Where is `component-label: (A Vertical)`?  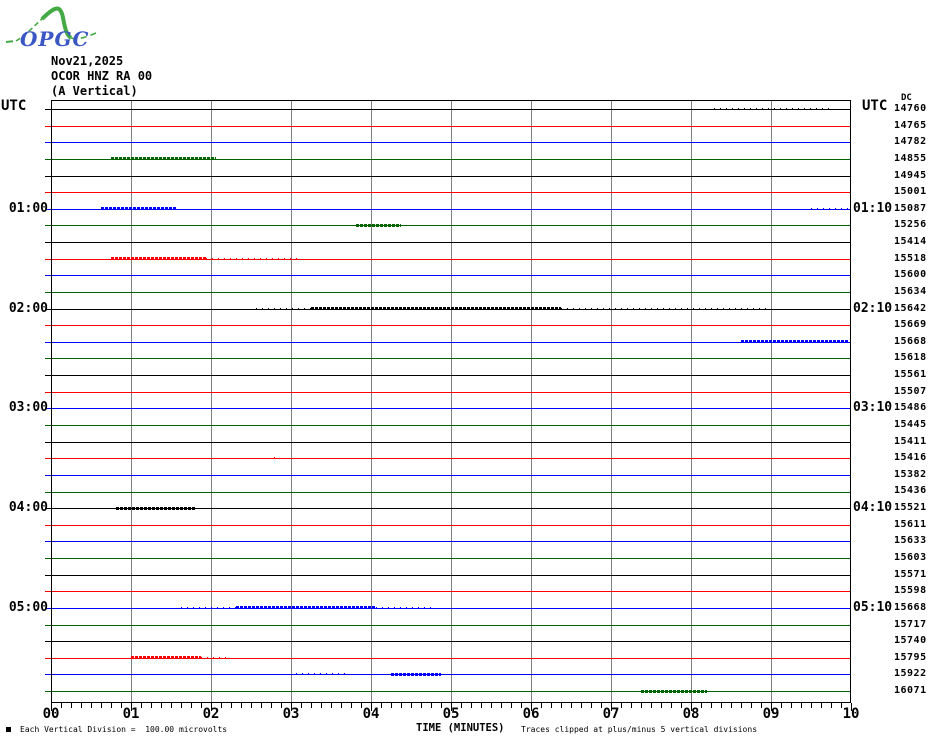 component-label: (A Vertical) is located at coordinates (94, 91).